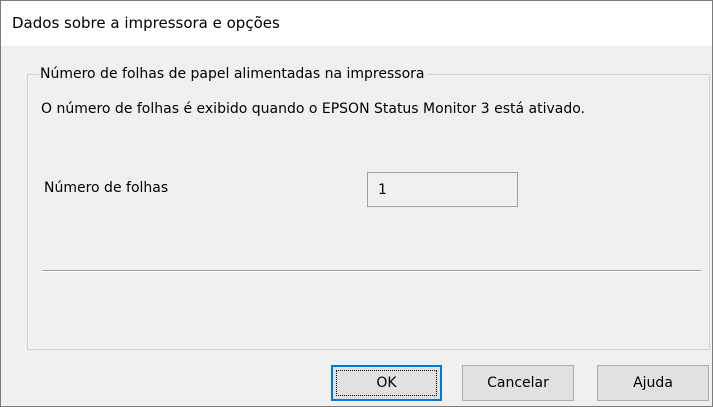  I want to click on separator-line, so click(371, 271).